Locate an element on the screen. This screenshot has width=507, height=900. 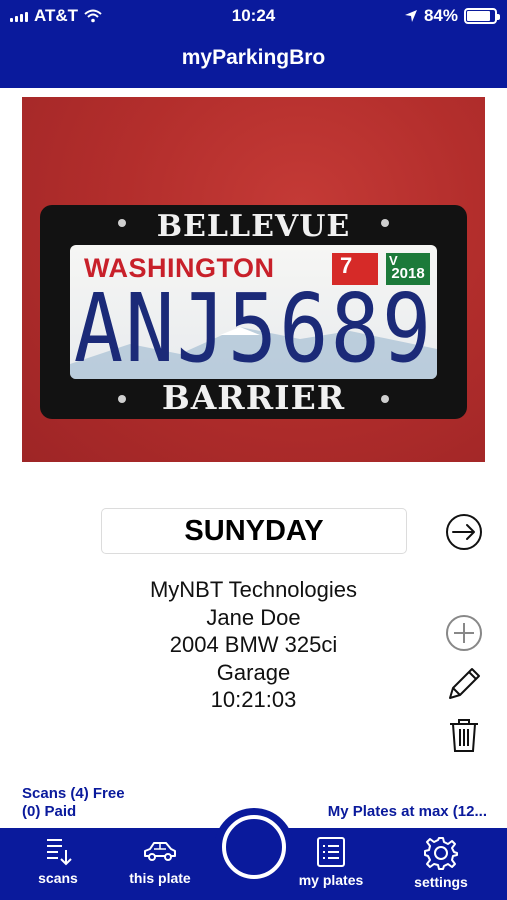
tab-this-plate: this plate is located at coordinates (160, 866).